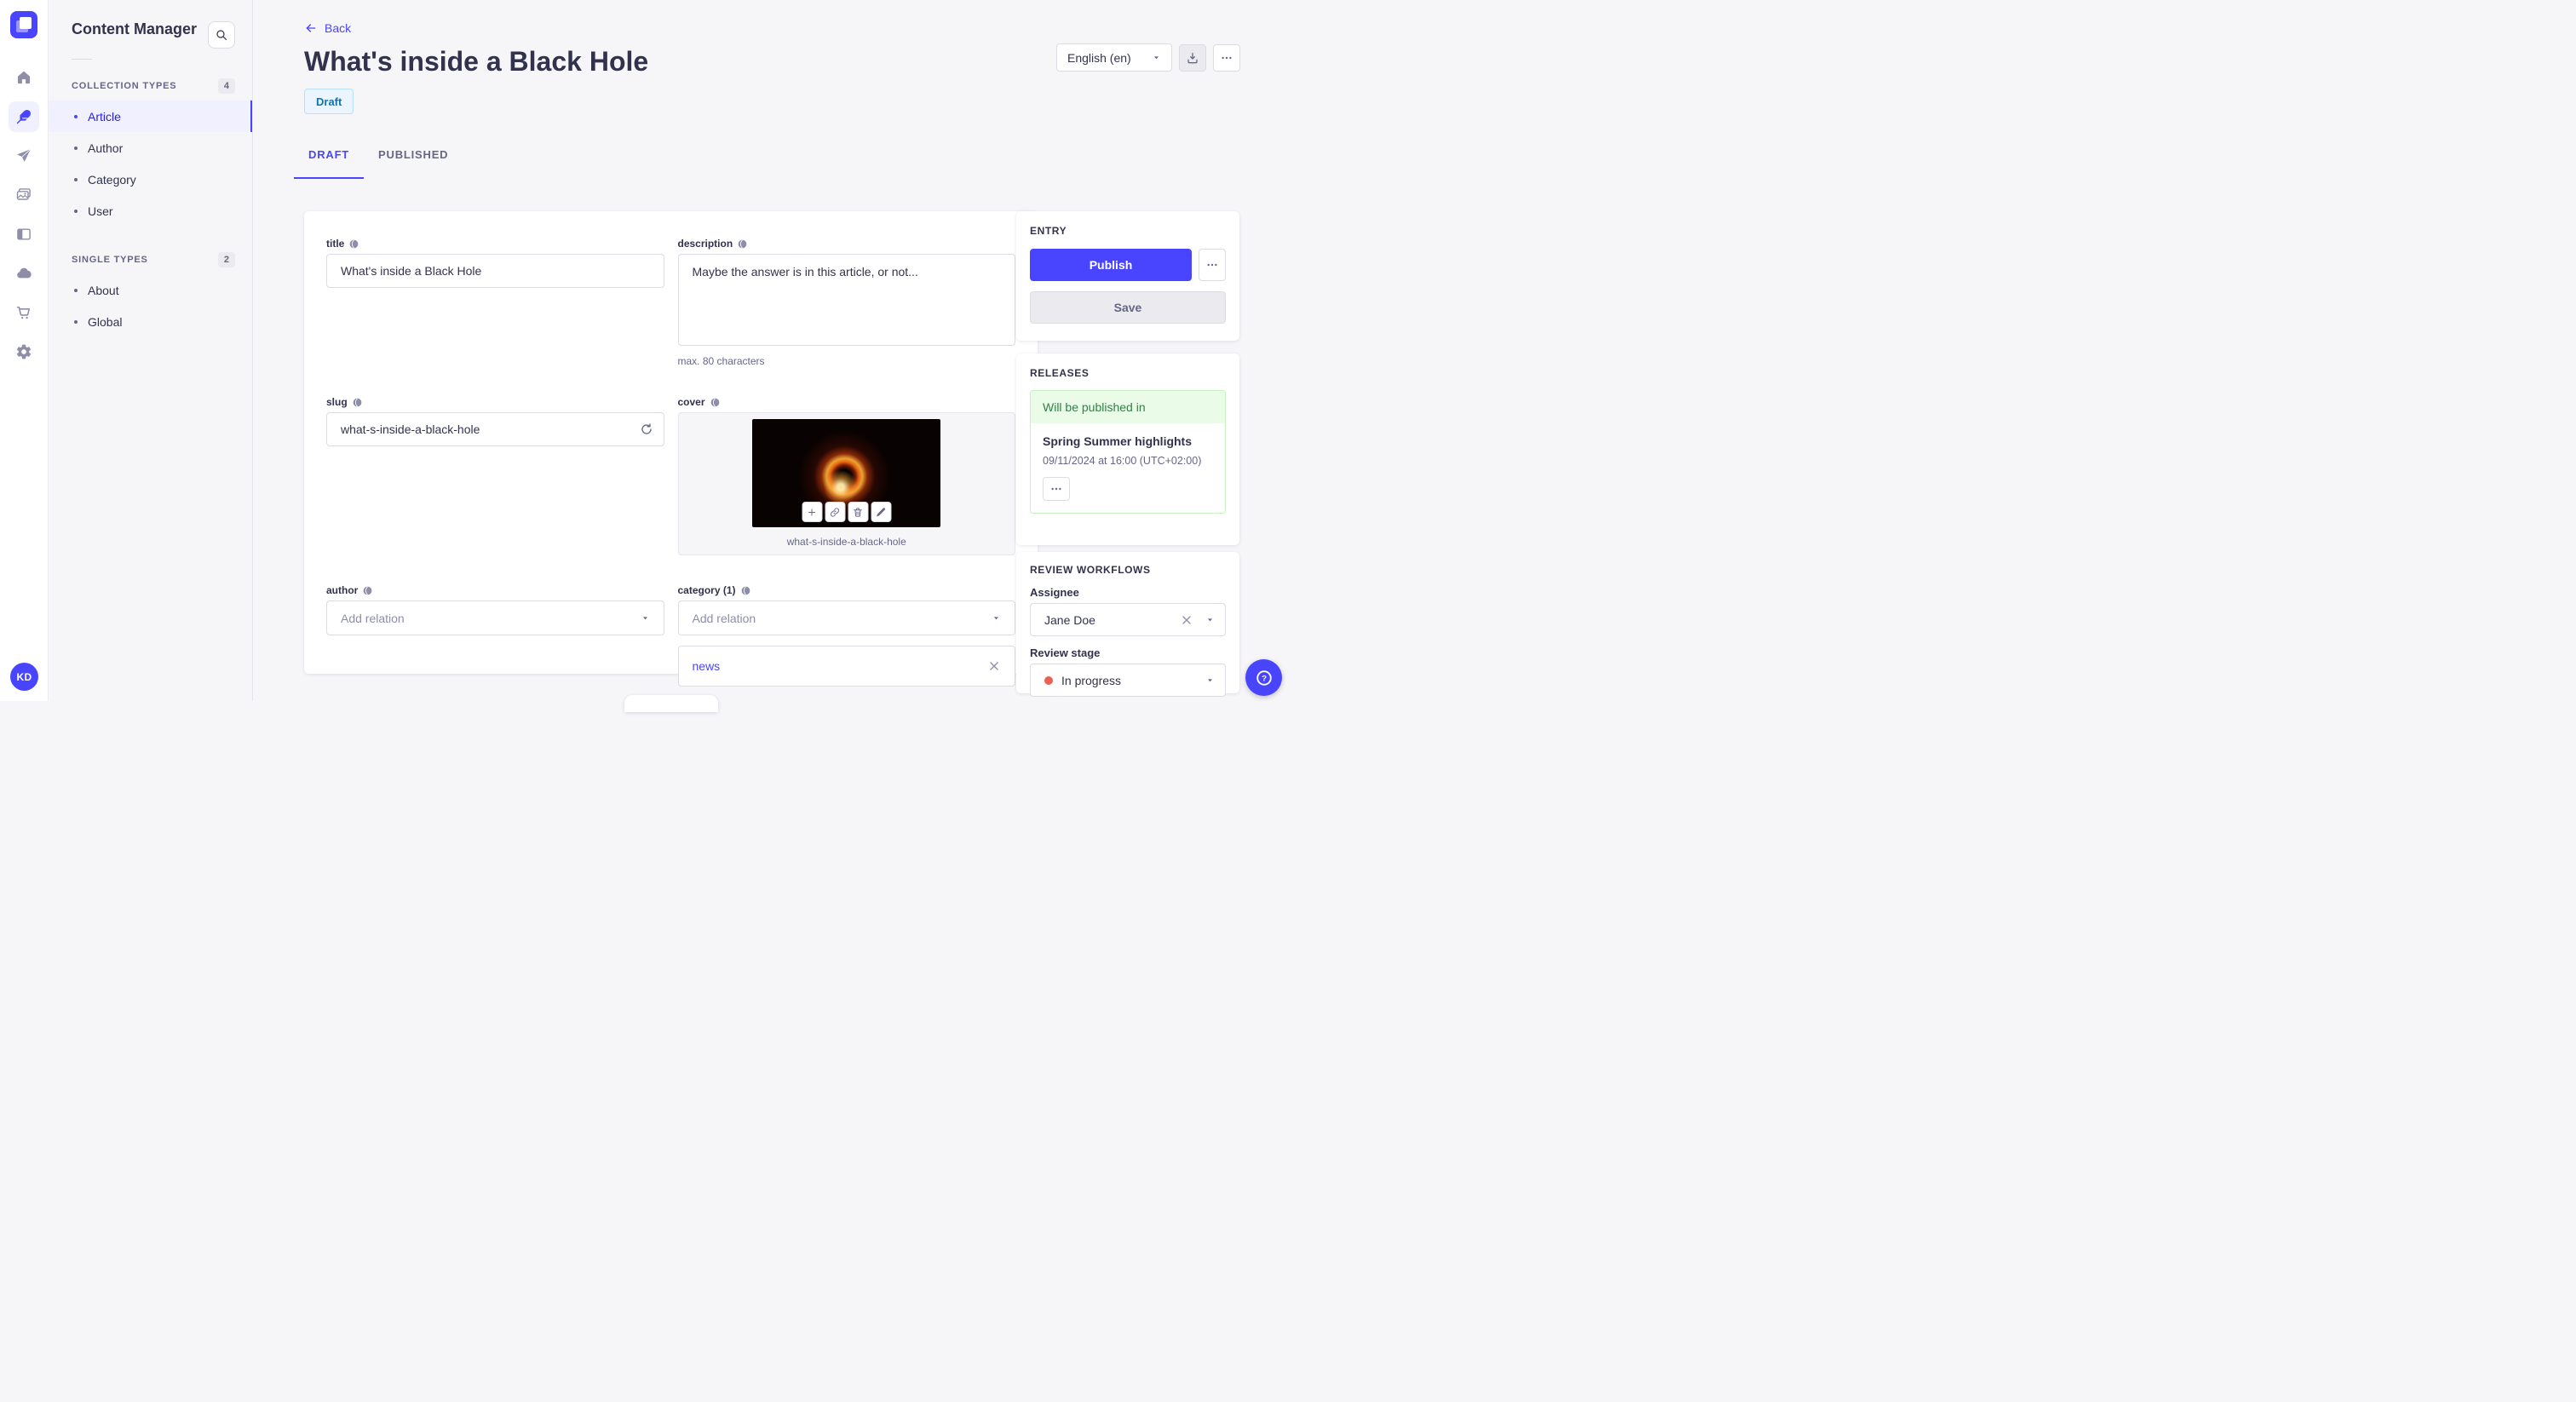 Image resolution: width=2576 pixels, height=1402 pixels. What do you see at coordinates (691, 402) in the screenshot?
I see `cover-label: cover` at bounding box center [691, 402].